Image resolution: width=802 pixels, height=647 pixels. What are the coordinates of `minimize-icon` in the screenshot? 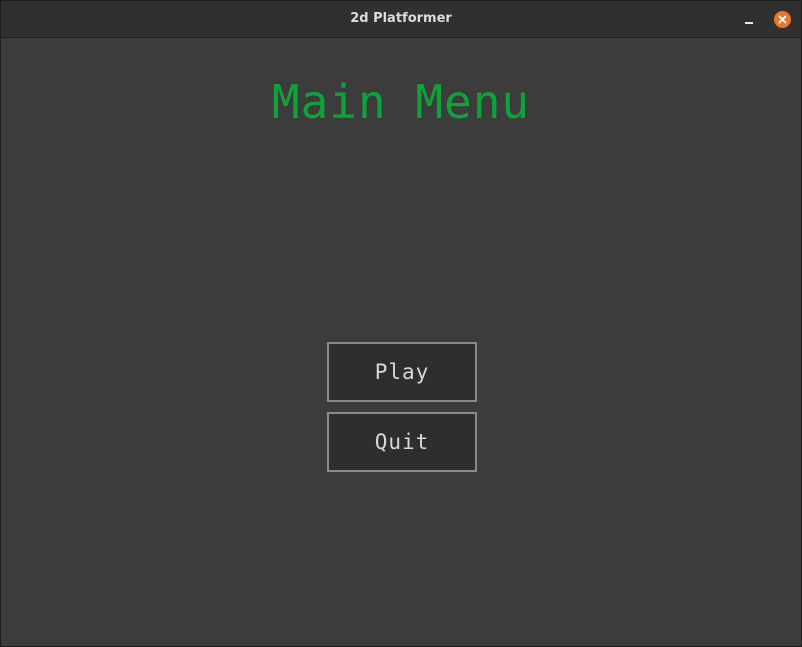 It's located at (749, 23).